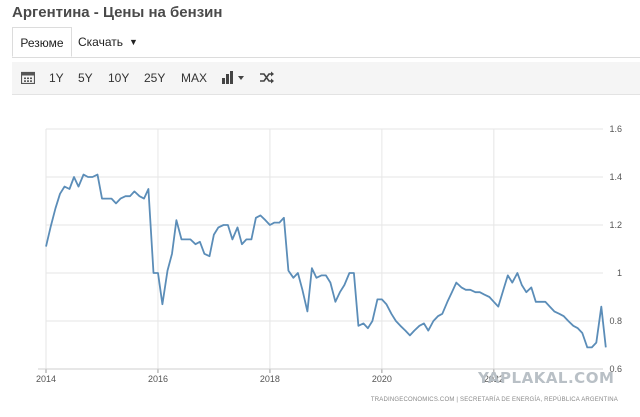 This screenshot has width=640, height=417. I want to click on page-title: Аргентина - Цены на бензин, so click(117, 12).